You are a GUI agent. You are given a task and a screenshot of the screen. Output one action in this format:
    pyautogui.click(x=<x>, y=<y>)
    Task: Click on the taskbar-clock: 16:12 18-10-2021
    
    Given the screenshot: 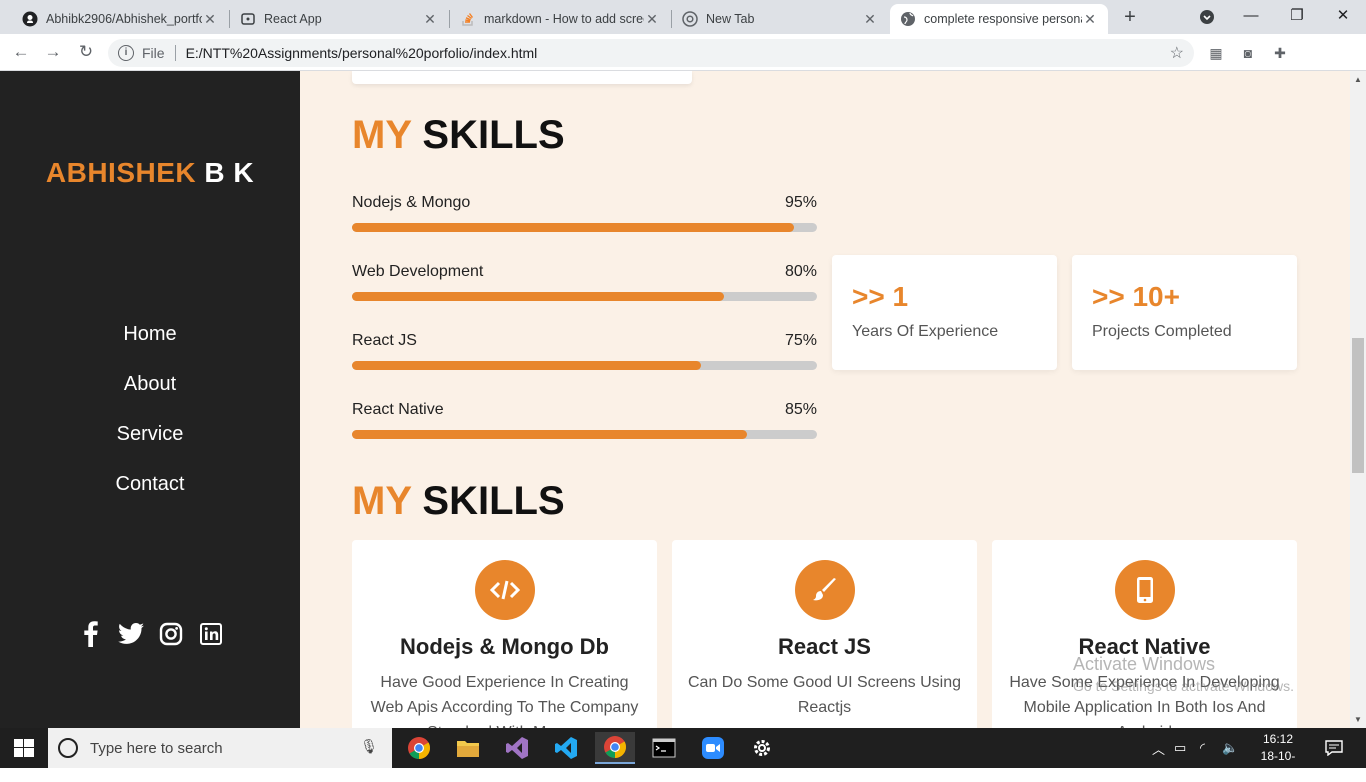 What is the action you would take?
    pyautogui.click(x=1278, y=756)
    